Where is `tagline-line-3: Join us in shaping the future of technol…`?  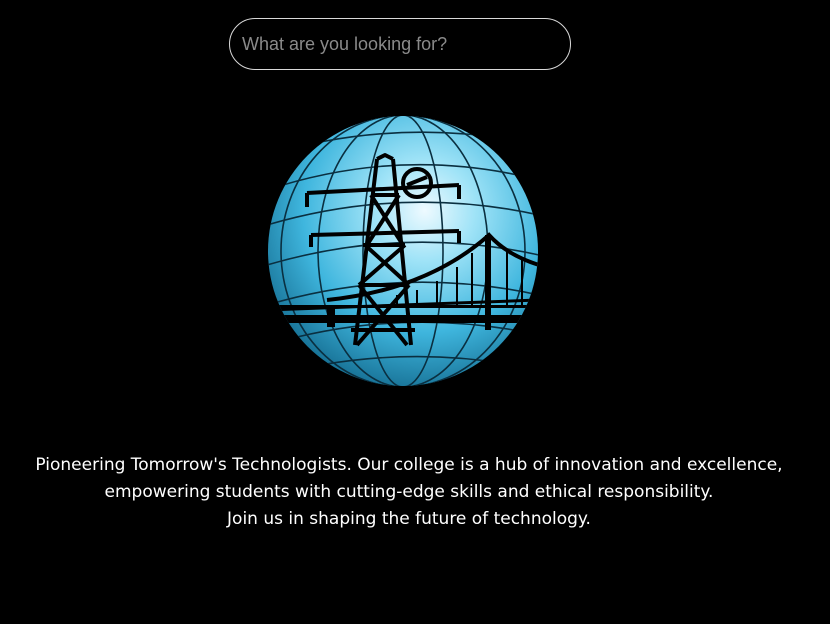 tagline-line-3: Join us in shaping the future of technol… is located at coordinates (409, 519).